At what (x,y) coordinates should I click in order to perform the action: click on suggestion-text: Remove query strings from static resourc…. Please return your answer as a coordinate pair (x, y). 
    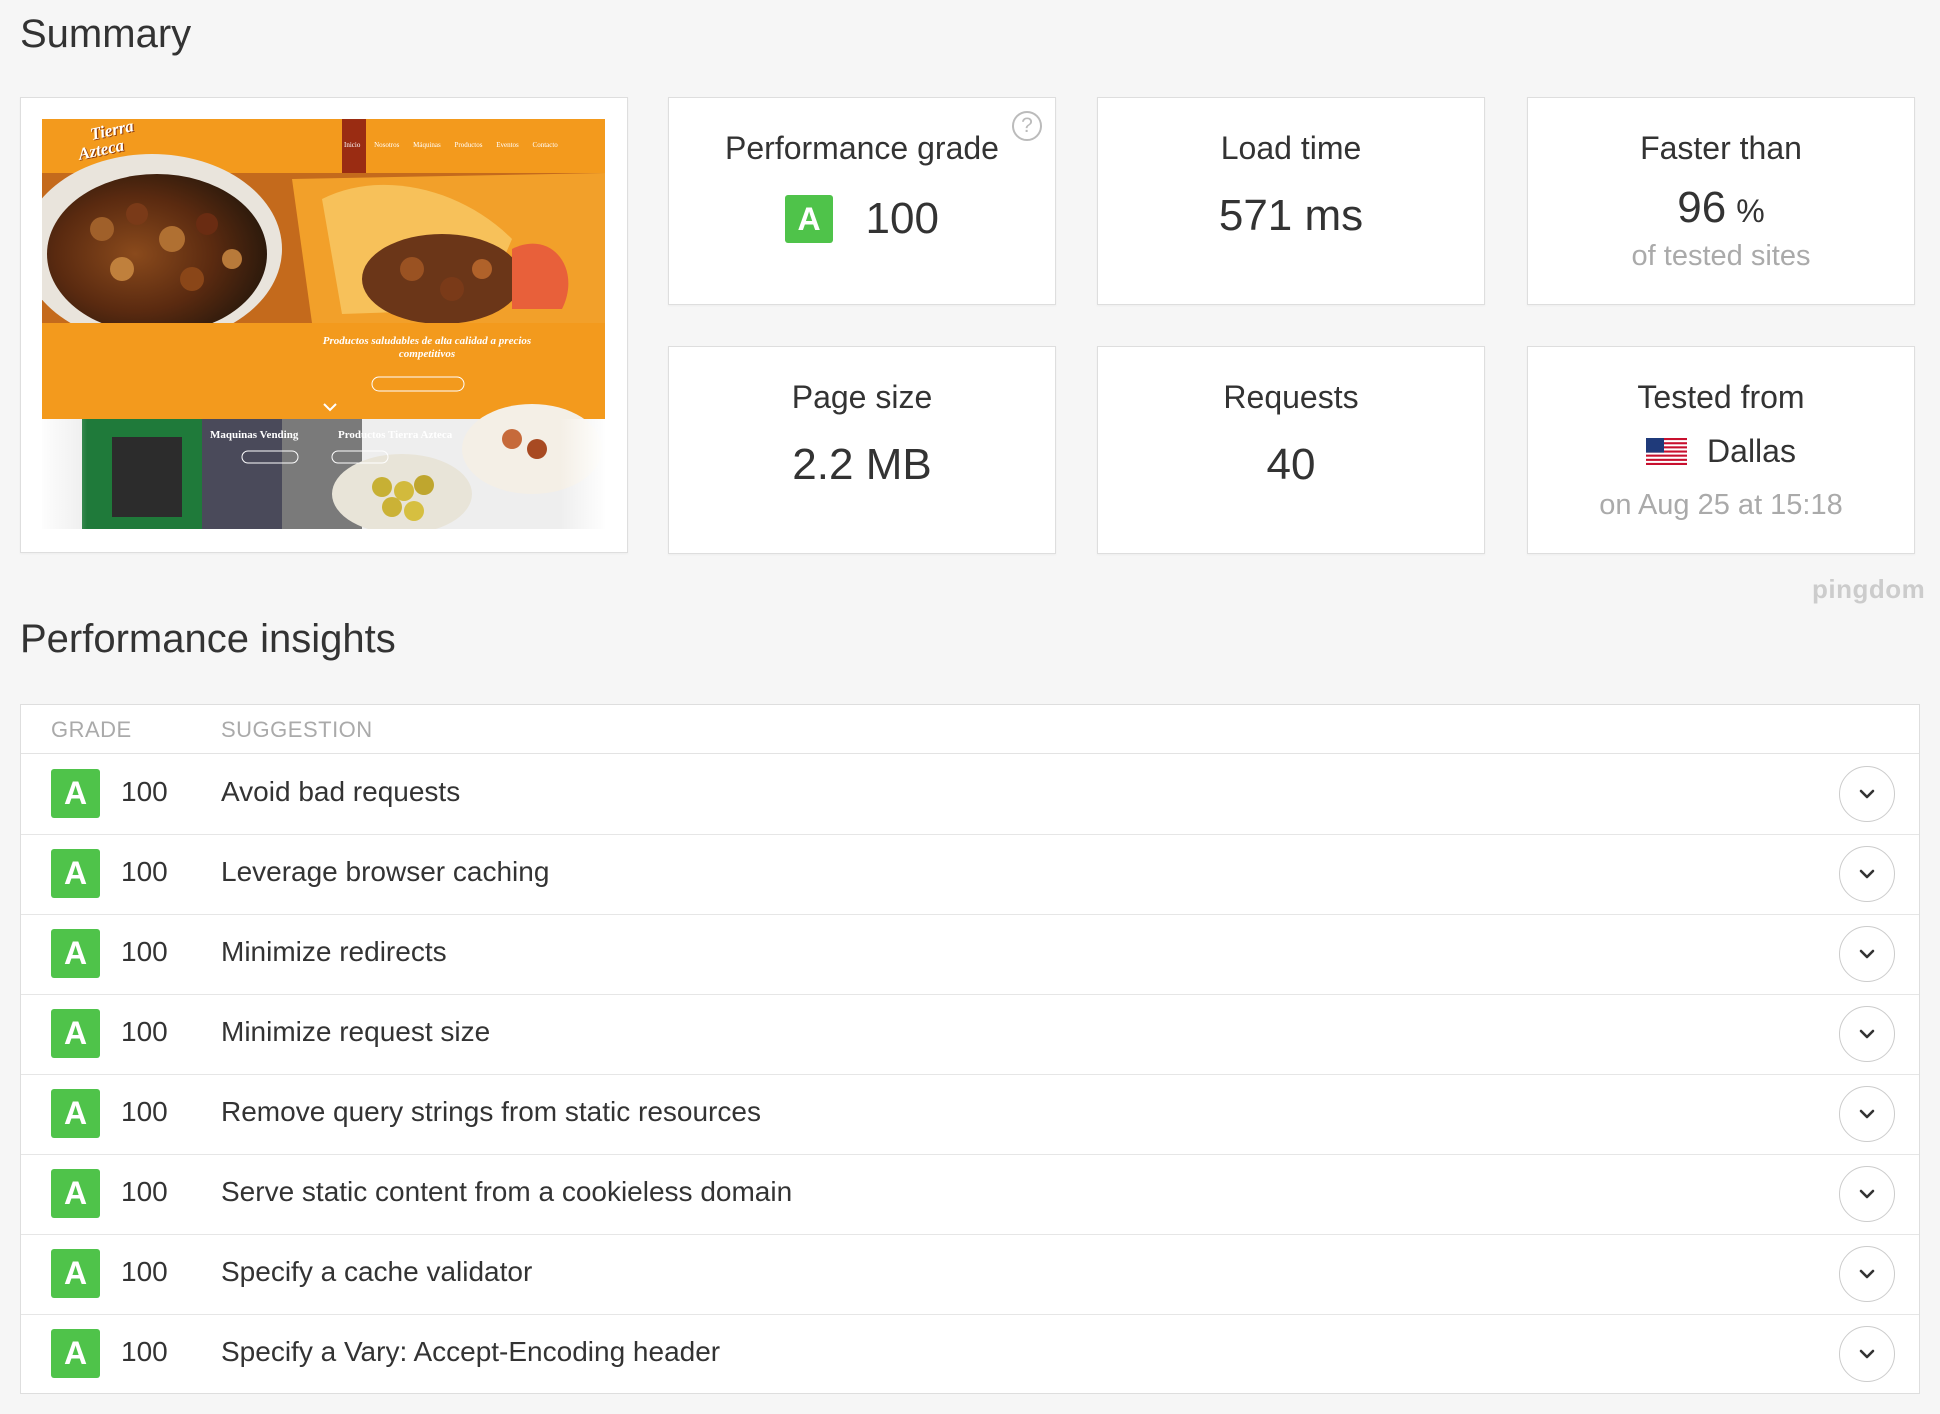
    Looking at the image, I should click on (491, 1111).